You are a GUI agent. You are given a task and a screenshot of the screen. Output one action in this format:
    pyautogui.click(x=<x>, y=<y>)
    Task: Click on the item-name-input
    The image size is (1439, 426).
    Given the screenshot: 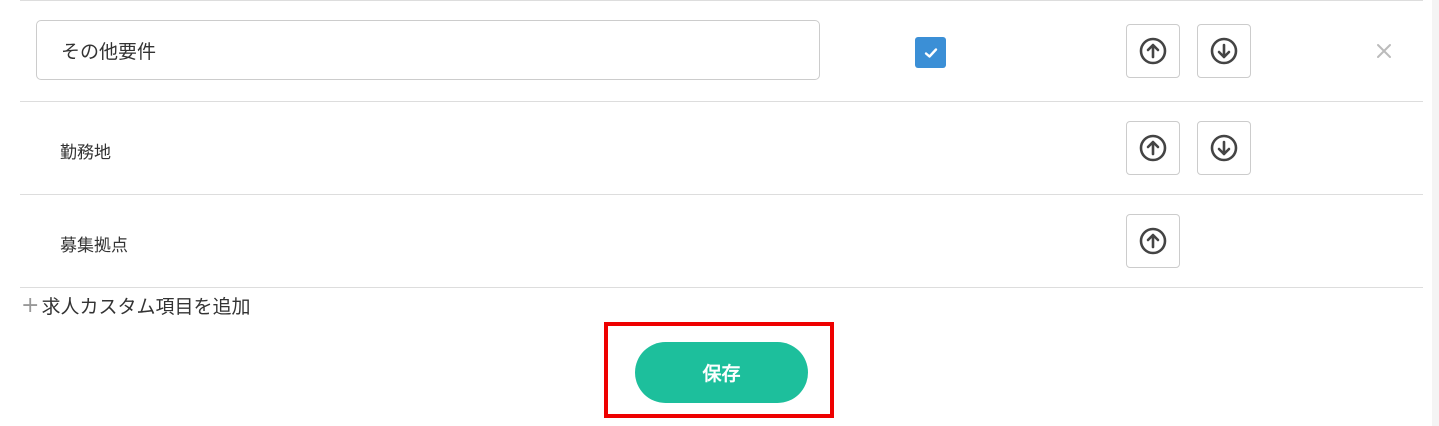 What is the action you would take?
    pyautogui.click(x=428, y=50)
    